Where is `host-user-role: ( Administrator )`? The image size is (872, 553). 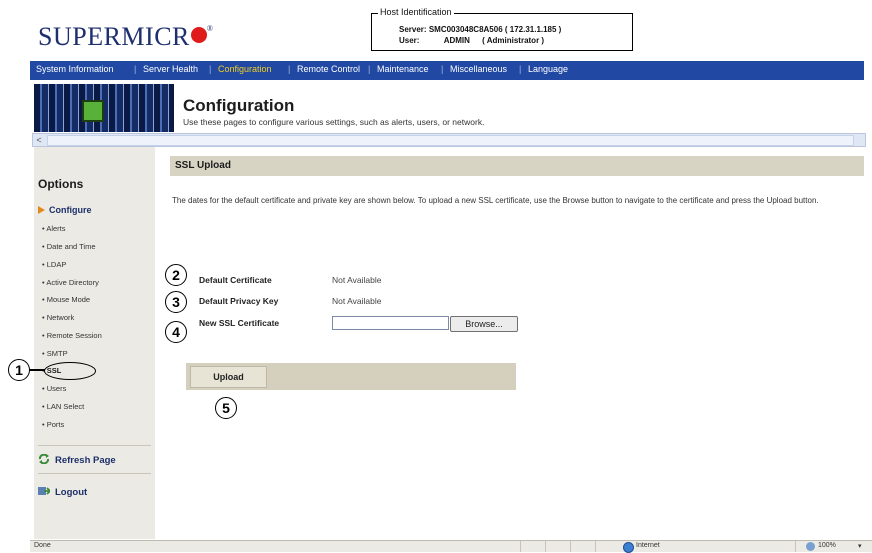 host-user-role: ( Administrator ) is located at coordinates (513, 40).